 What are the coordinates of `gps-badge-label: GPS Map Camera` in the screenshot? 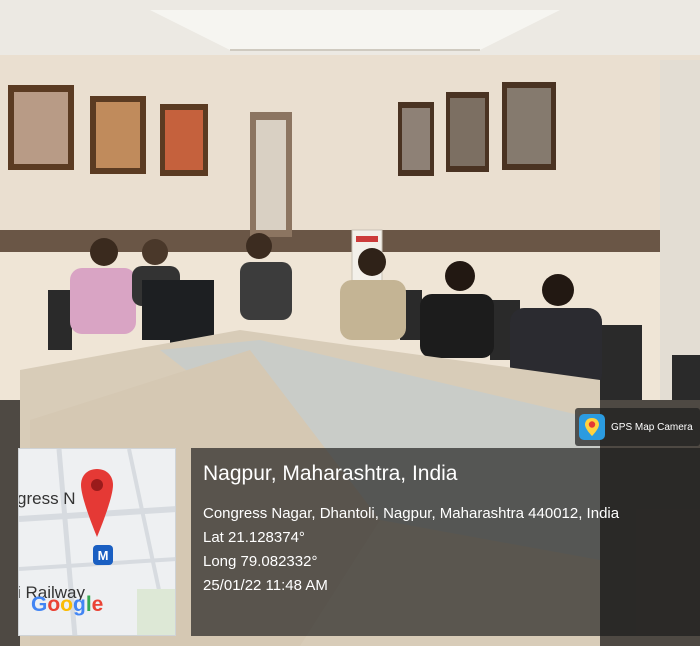 It's located at (652, 427).